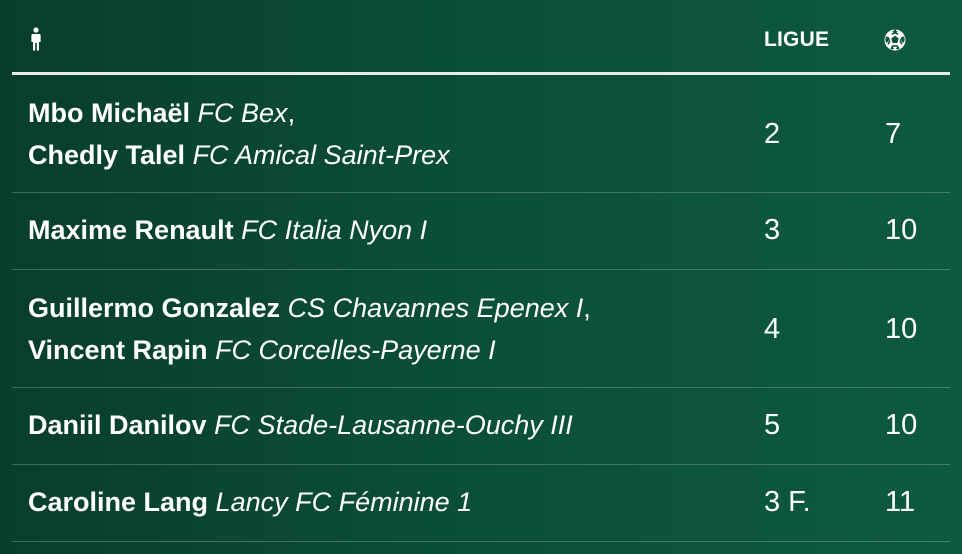 The height and width of the screenshot is (554, 962). I want to click on player-name: Maxime Renault, so click(131, 230).